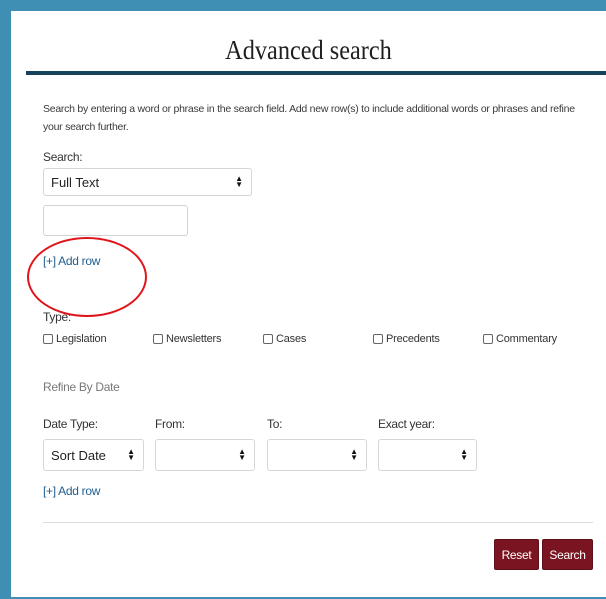 The height and width of the screenshot is (599, 606). I want to click on to-select: ▲ ▼, so click(317, 455).